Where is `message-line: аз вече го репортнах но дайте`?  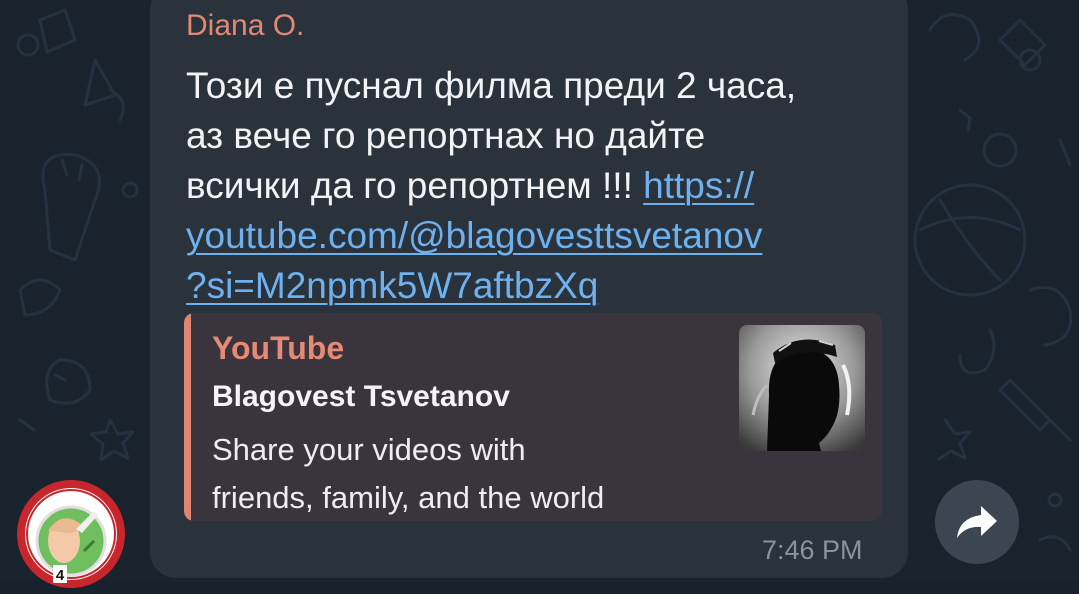 message-line: аз вече го репортнах но дайте is located at coordinates (446, 135).